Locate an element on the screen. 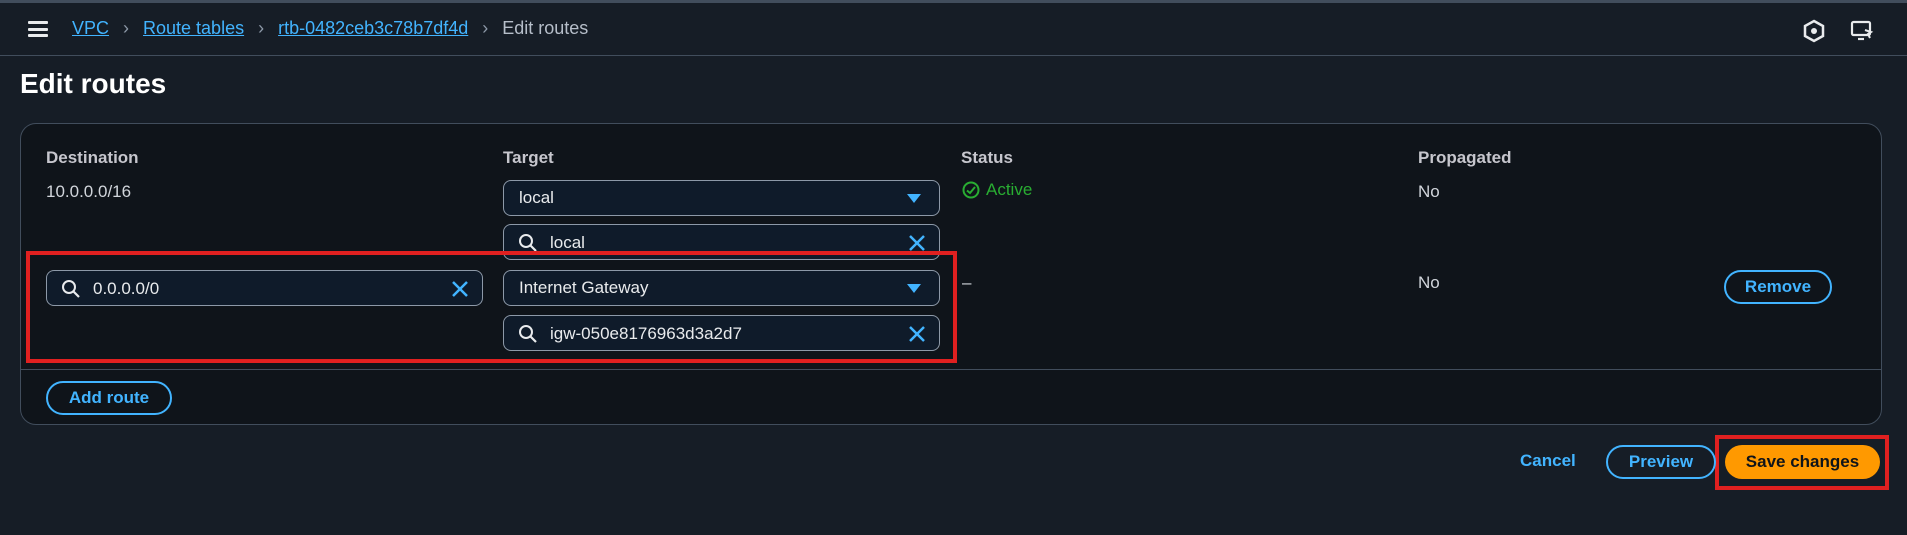 This screenshot has width=1907, height=535. breadcrumb-route-table-id: rtb-0482ceb3c78b7df4d is located at coordinates (373, 28).